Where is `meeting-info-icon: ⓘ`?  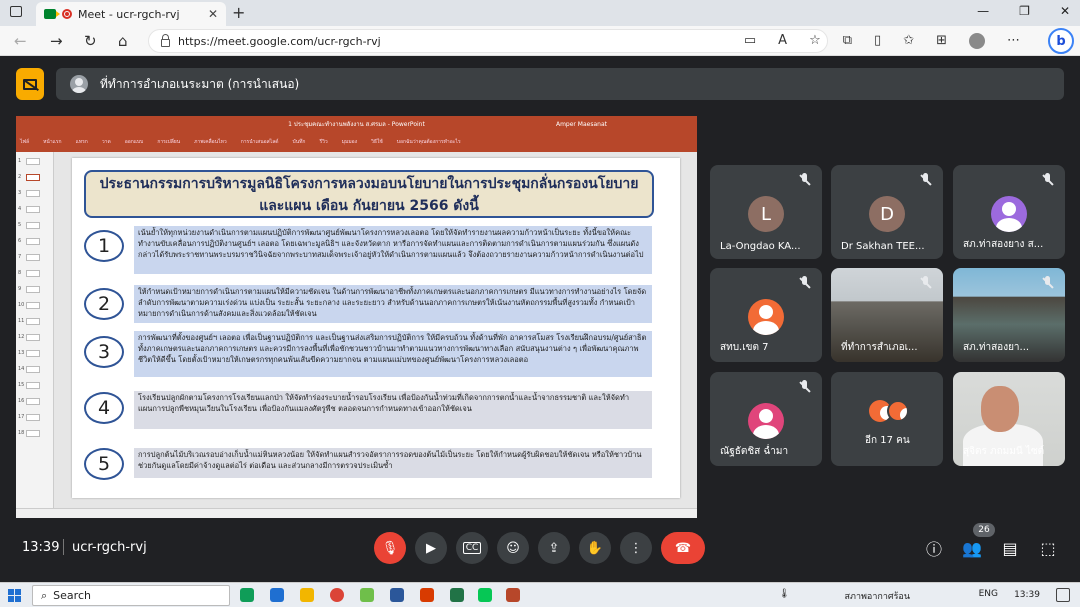 meeting-info-icon: ⓘ is located at coordinates (934, 548).